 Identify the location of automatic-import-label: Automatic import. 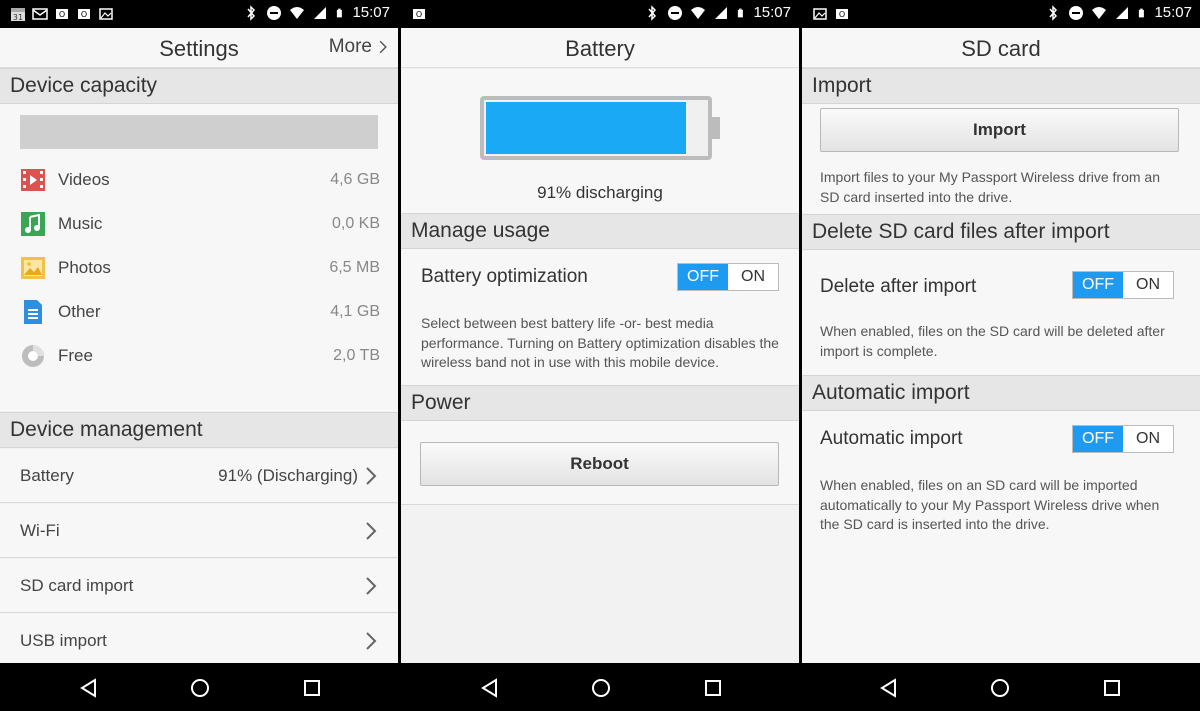
(891, 438).